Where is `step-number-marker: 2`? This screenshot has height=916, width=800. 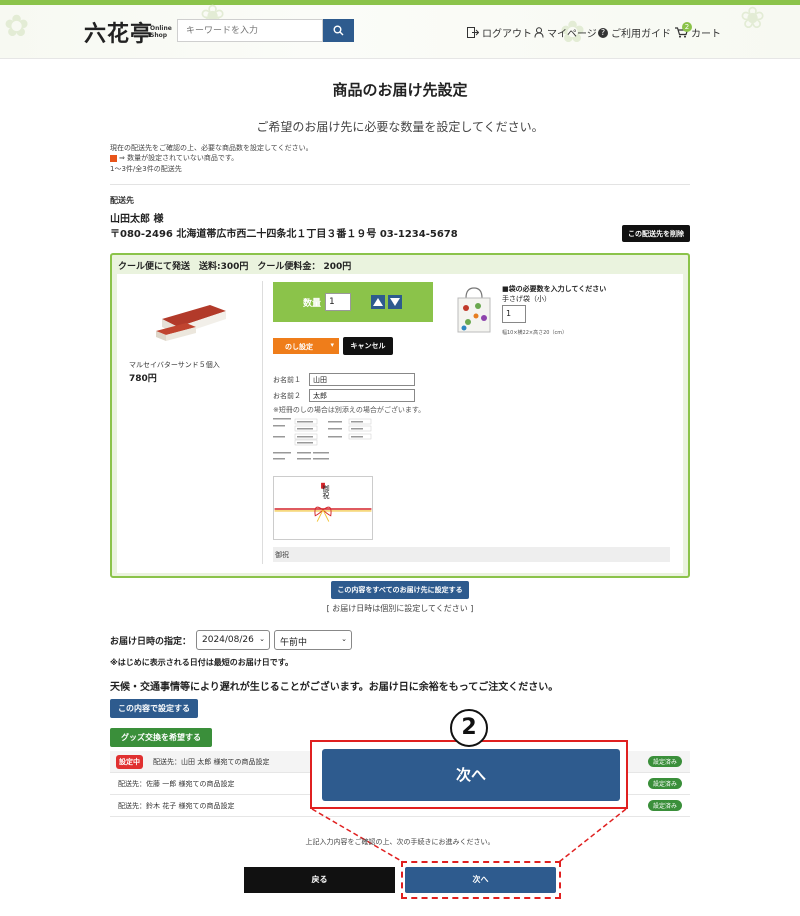 step-number-marker: 2 is located at coordinates (469, 728).